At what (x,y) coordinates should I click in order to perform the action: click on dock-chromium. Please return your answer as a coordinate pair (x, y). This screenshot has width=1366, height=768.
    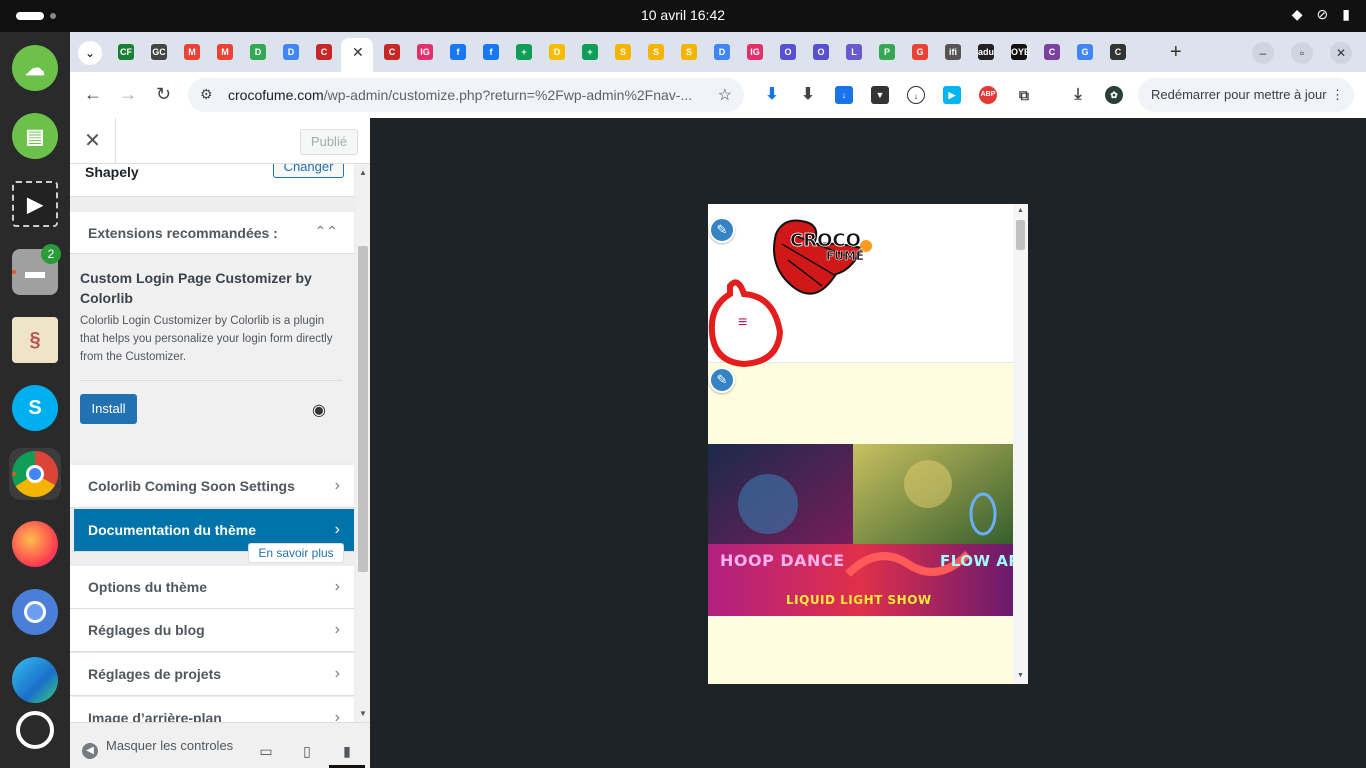
    Looking at the image, I should click on (35, 612).